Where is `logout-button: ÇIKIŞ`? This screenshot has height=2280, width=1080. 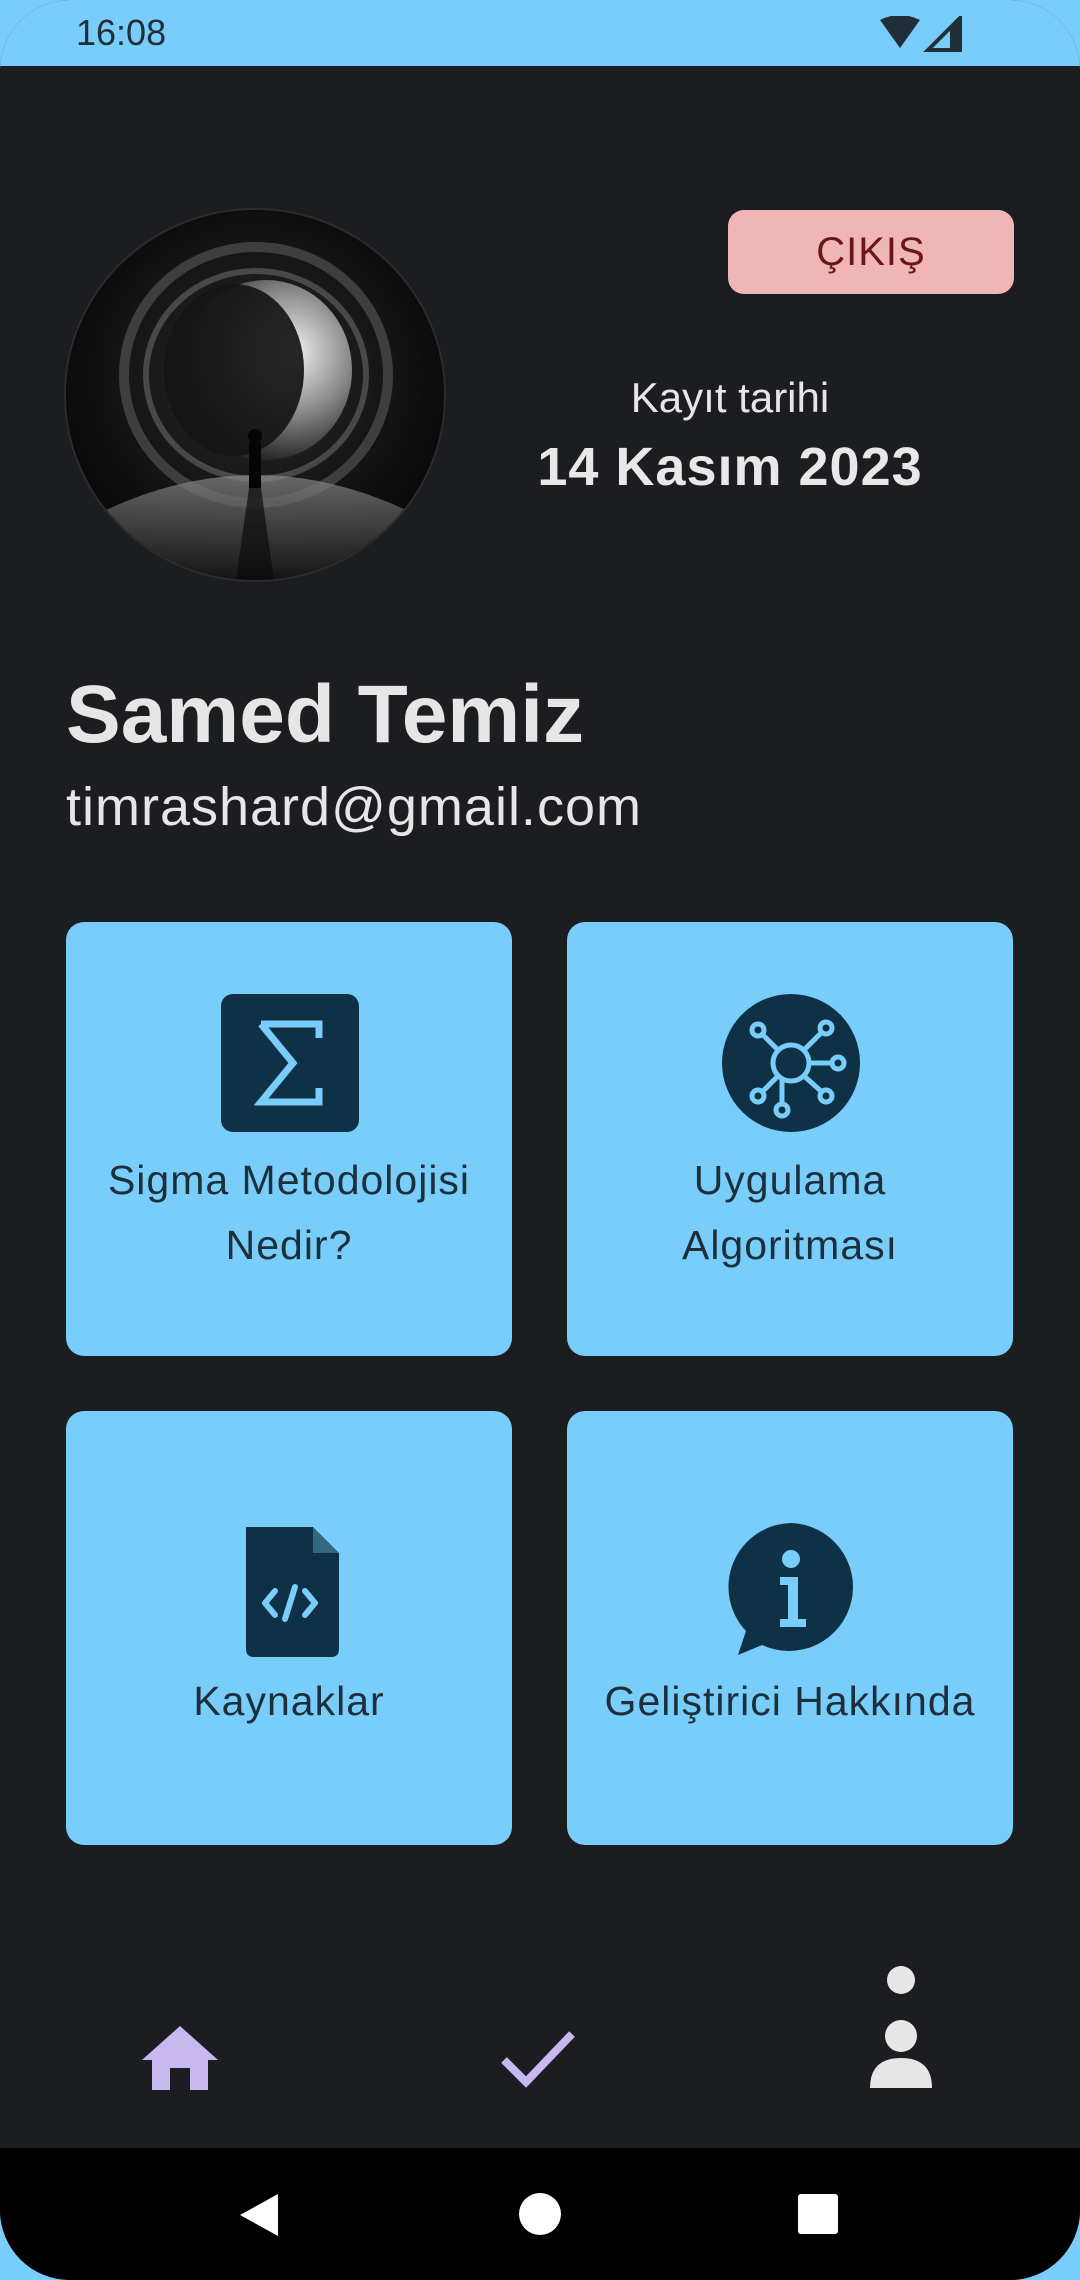
logout-button: ÇIKIŞ is located at coordinates (871, 252).